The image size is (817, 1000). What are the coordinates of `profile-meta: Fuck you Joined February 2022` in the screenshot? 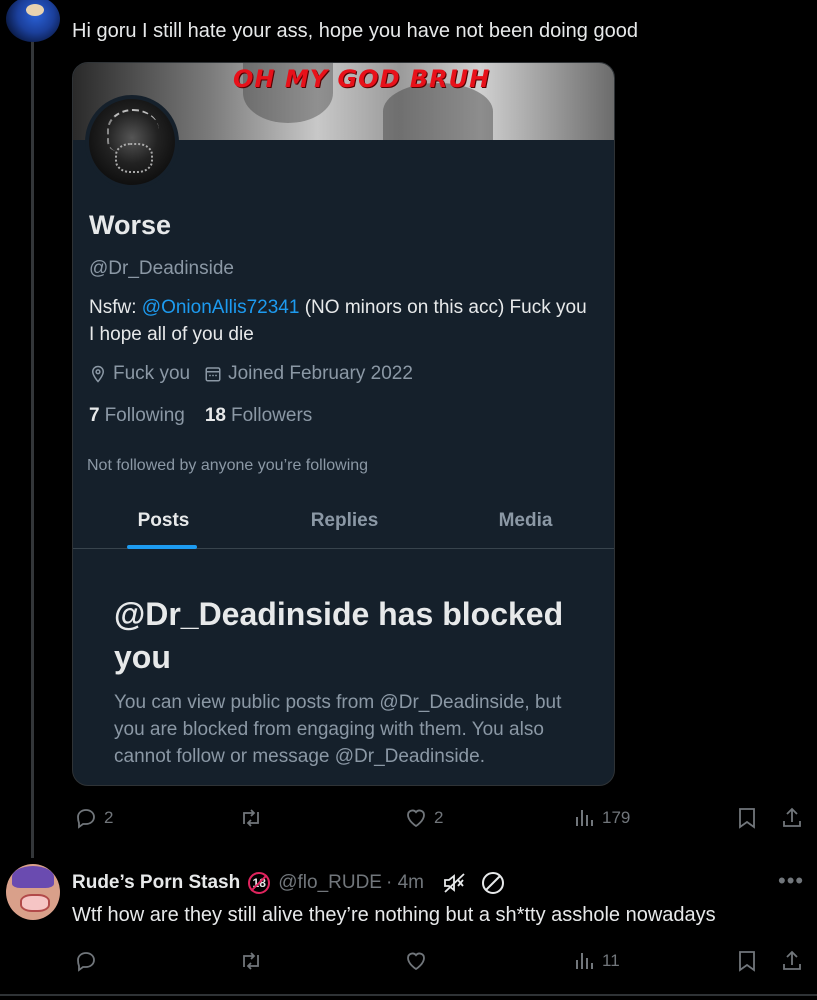 It's located at (251, 374).